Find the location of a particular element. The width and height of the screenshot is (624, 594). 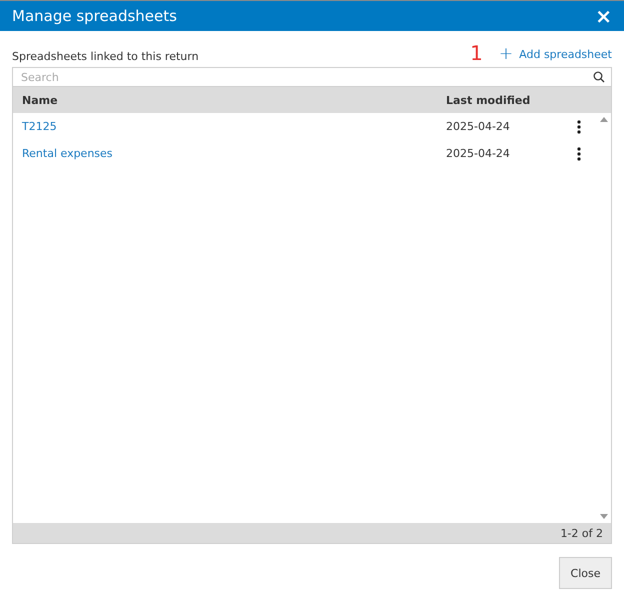

search-icon is located at coordinates (599, 77).